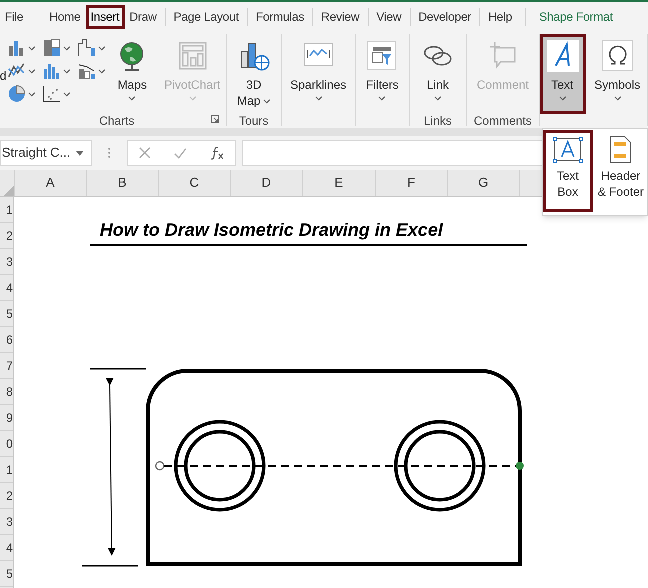 The height and width of the screenshot is (588, 648). What do you see at coordinates (194, 183) in the screenshot?
I see `column-header: C` at bounding box center [194, 183].